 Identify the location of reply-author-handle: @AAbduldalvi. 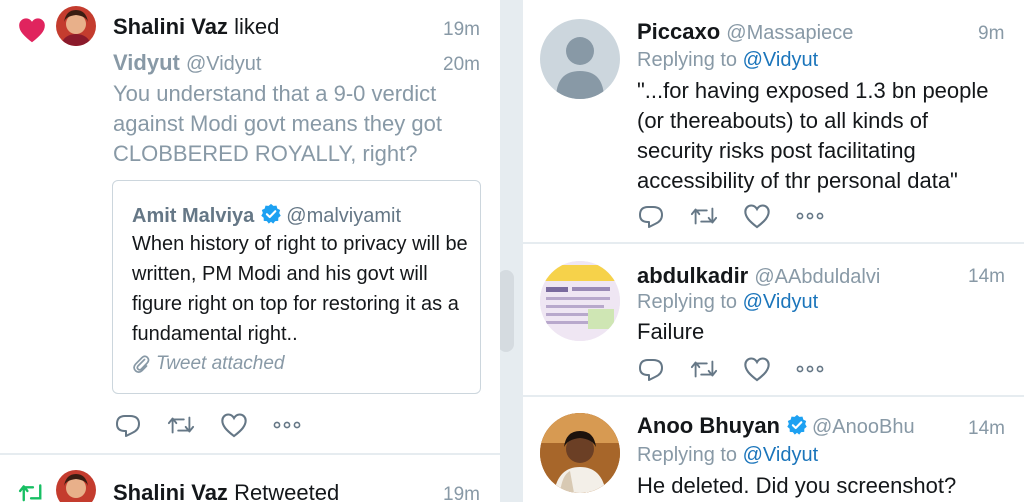
(817, 277).